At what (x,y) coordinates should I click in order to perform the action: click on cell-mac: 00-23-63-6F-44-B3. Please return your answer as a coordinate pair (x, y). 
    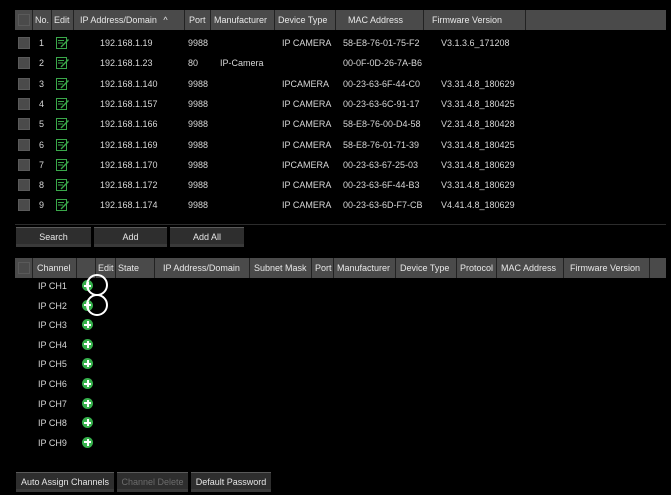
    Looking at the image, I should click on (381, 185).